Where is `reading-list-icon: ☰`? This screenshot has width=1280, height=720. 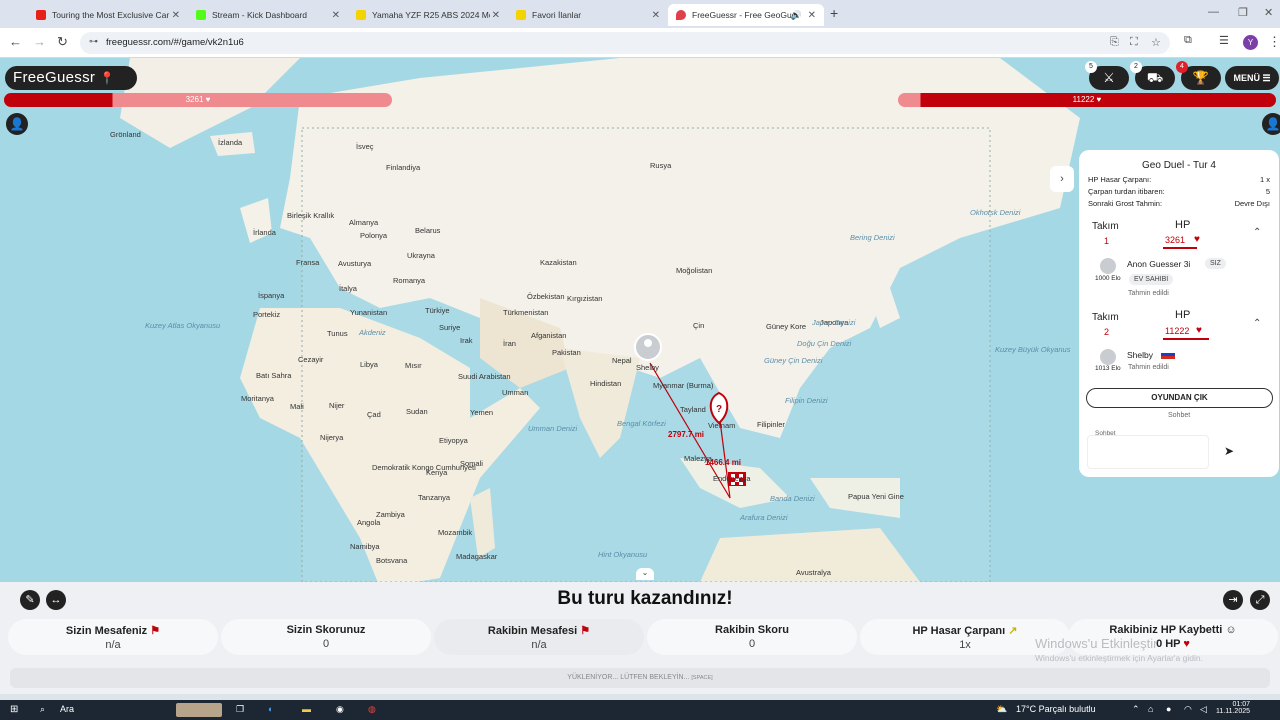 reading-list-icon: ☰ is located at coordinates (1224, 40).